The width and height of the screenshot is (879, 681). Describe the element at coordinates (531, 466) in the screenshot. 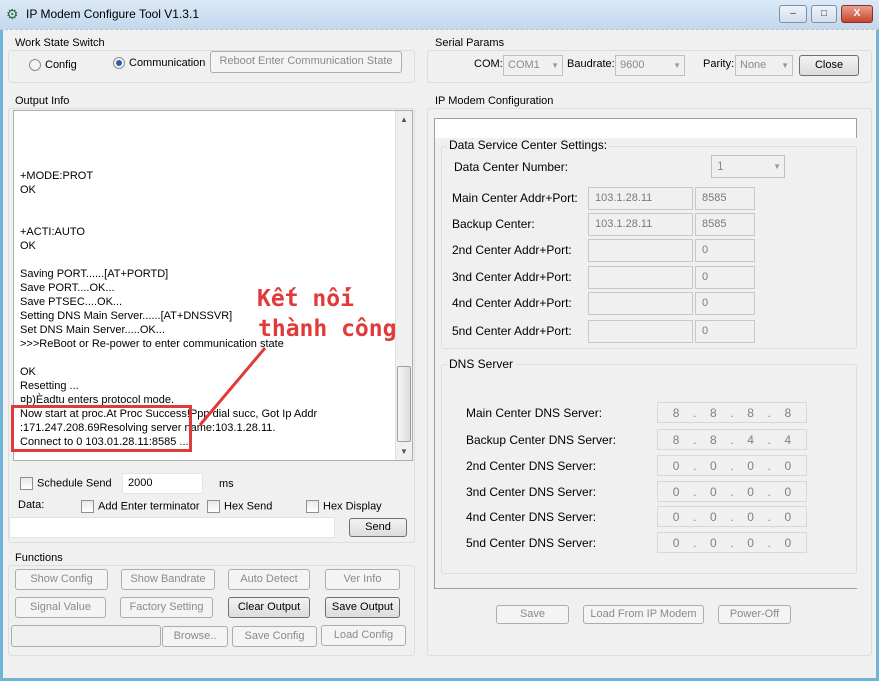

I see `dns-label: 2nd Center DNS Server:` at that location.